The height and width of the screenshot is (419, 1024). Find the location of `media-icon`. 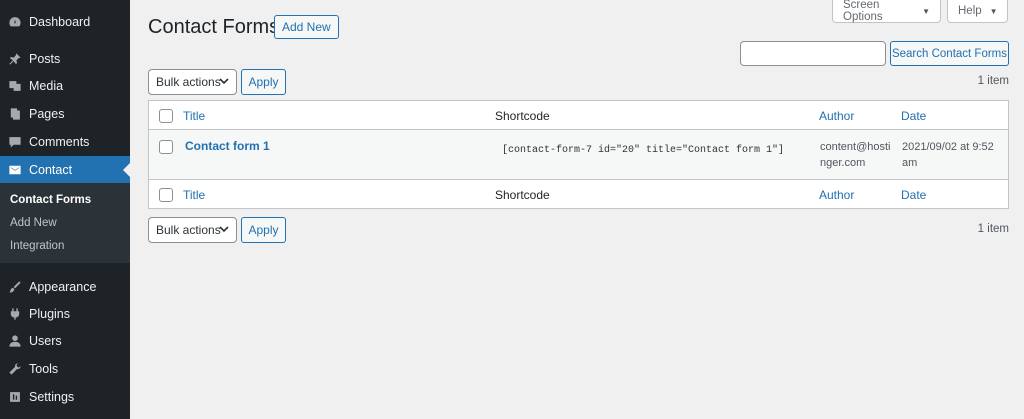

media-icon is located at coordinates (15, 86).